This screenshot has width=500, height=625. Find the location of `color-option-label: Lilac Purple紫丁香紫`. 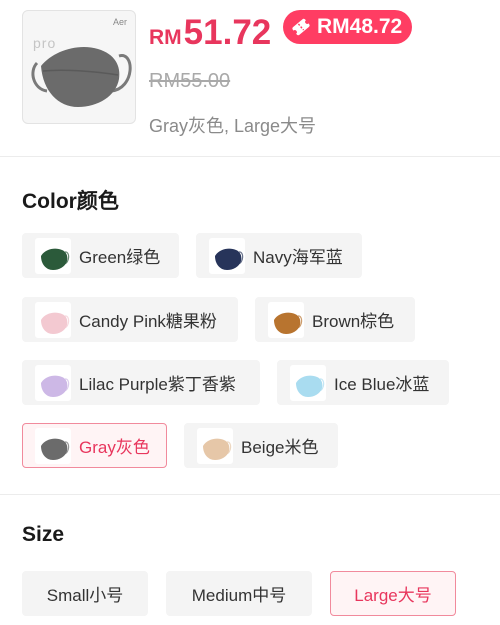

color-option-label: Lilac Purple紫丁香紫 is located at coordinates (157, 384).